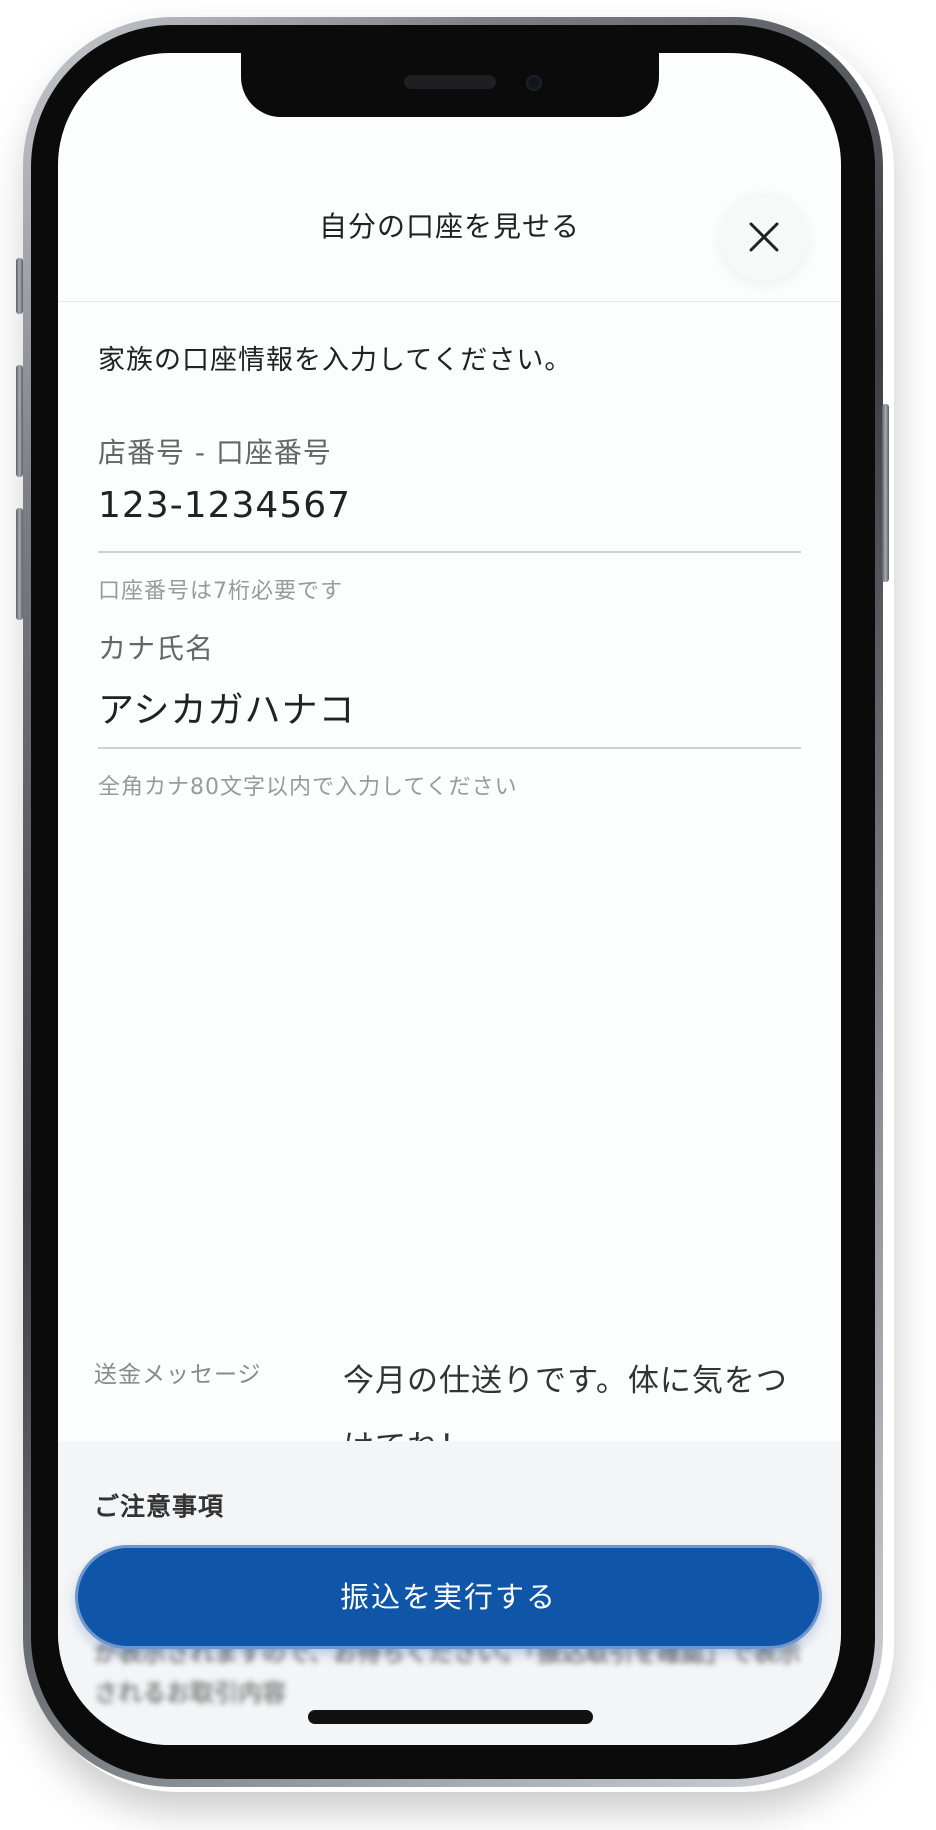  What do you see at coordinates (449, 227) in the screenshot?
I see `modal-header: 自分の口座を見せる` at bounding box center [449, 227].